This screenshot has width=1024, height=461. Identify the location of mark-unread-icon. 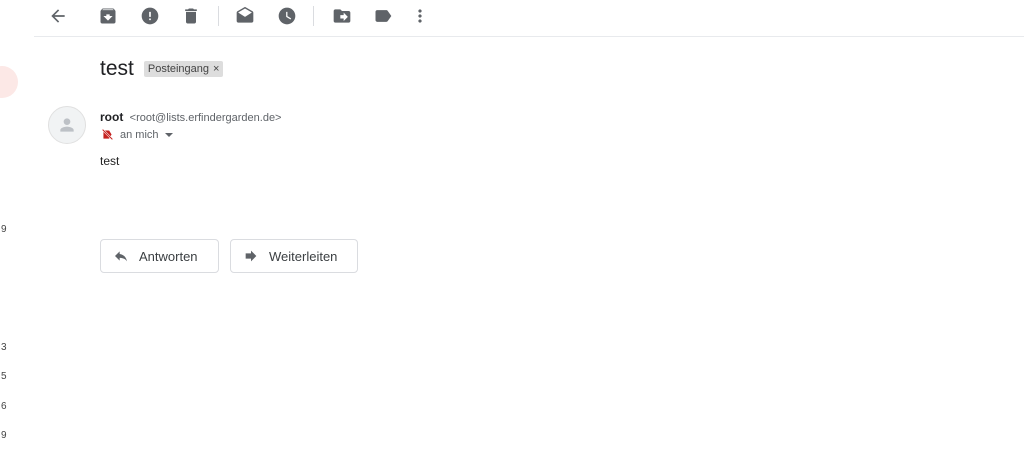
(245, 14).